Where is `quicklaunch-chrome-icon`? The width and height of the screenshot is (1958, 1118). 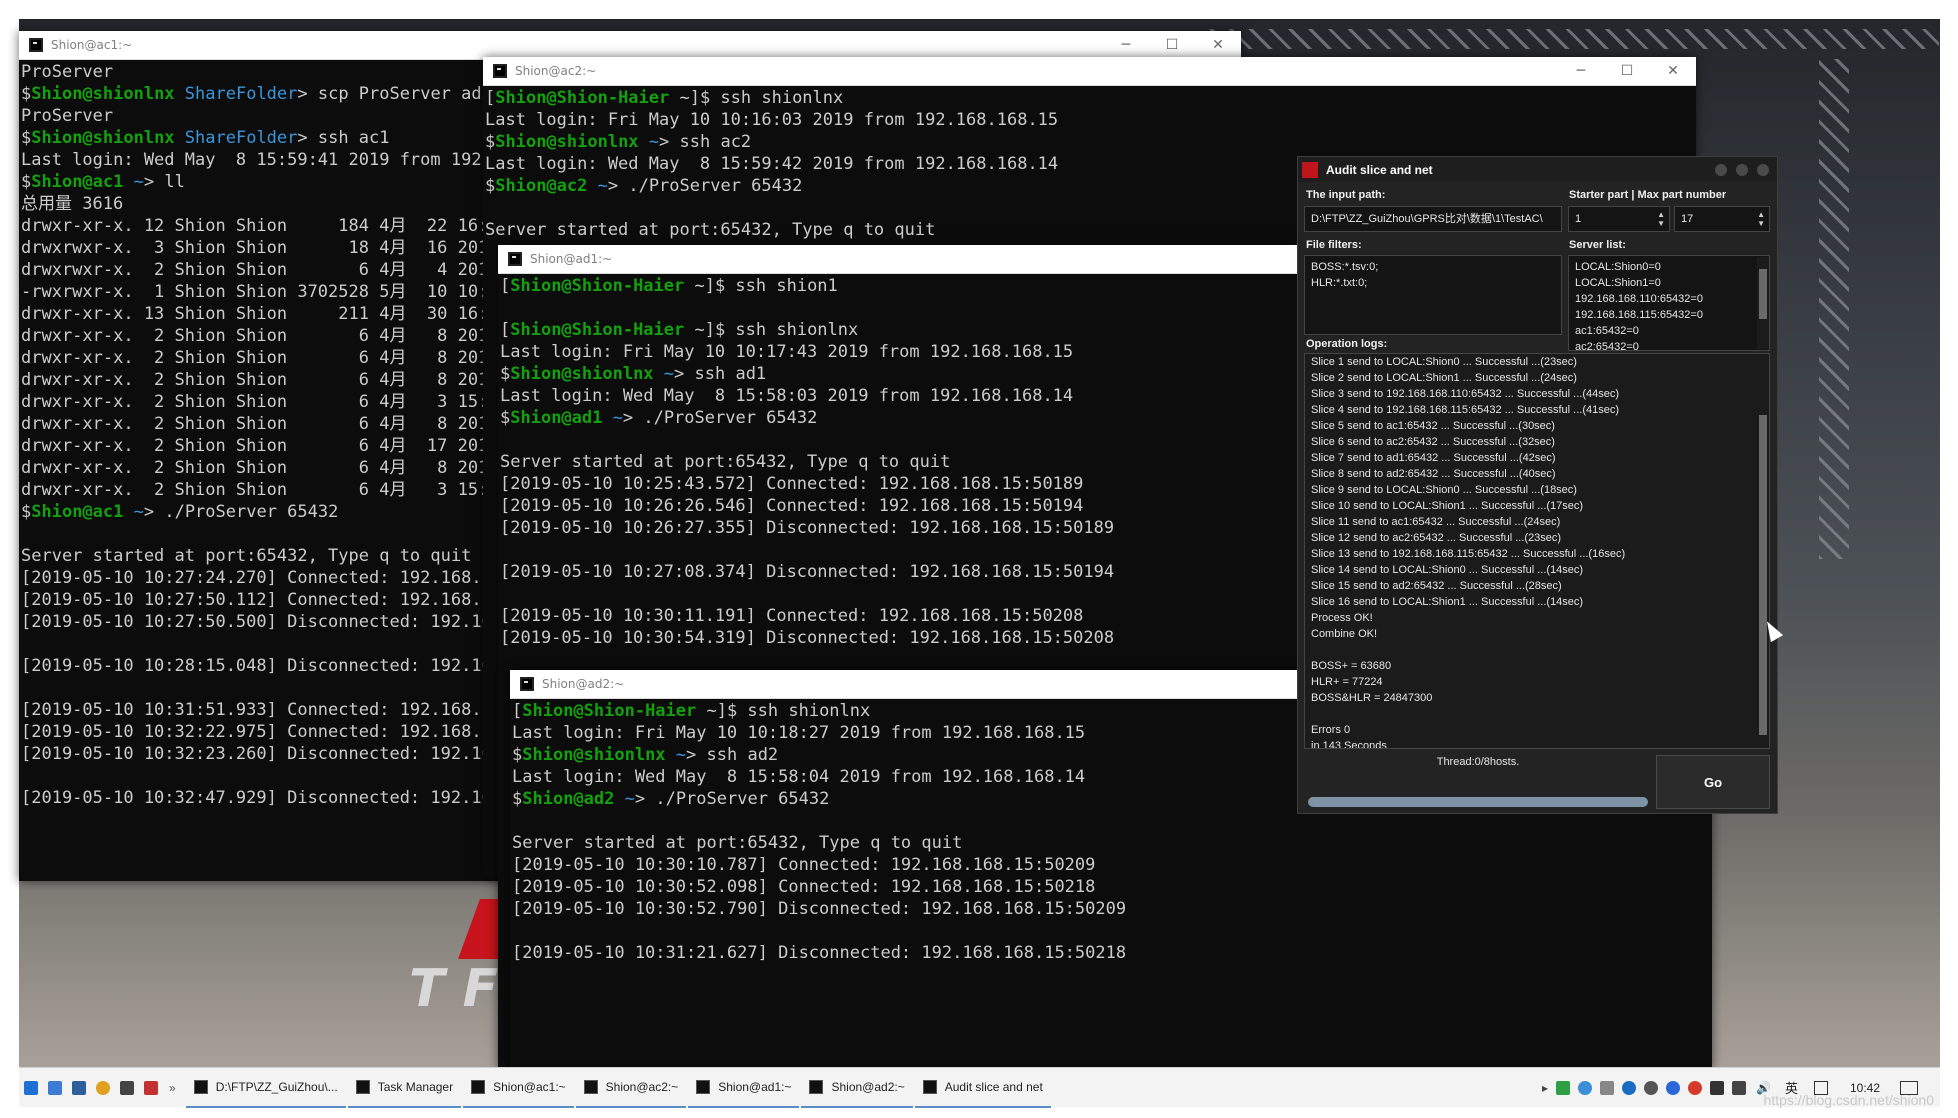 quicklaunch-chrome-icon is located at coordinates (103, 1087).